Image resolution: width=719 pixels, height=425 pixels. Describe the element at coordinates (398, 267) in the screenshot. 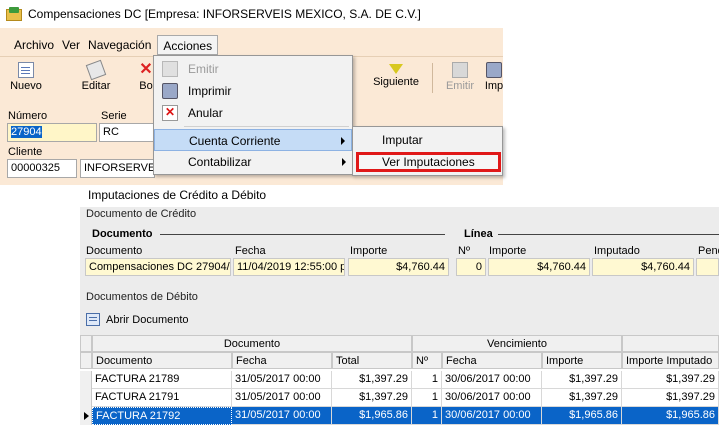

I see `credit-importe-field: $4,760.44` at that location.